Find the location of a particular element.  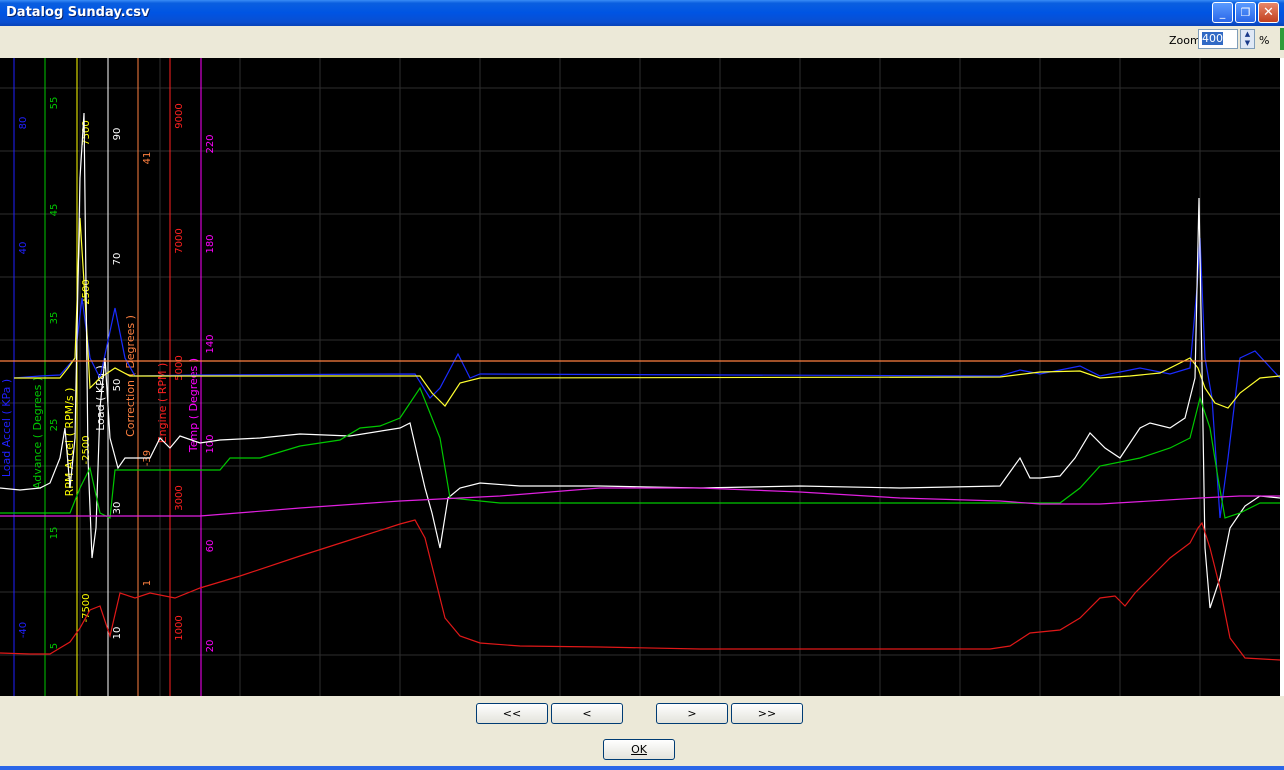

axis-tick-label-rpm_accel: -2500 is located at coordinates (86, 449).